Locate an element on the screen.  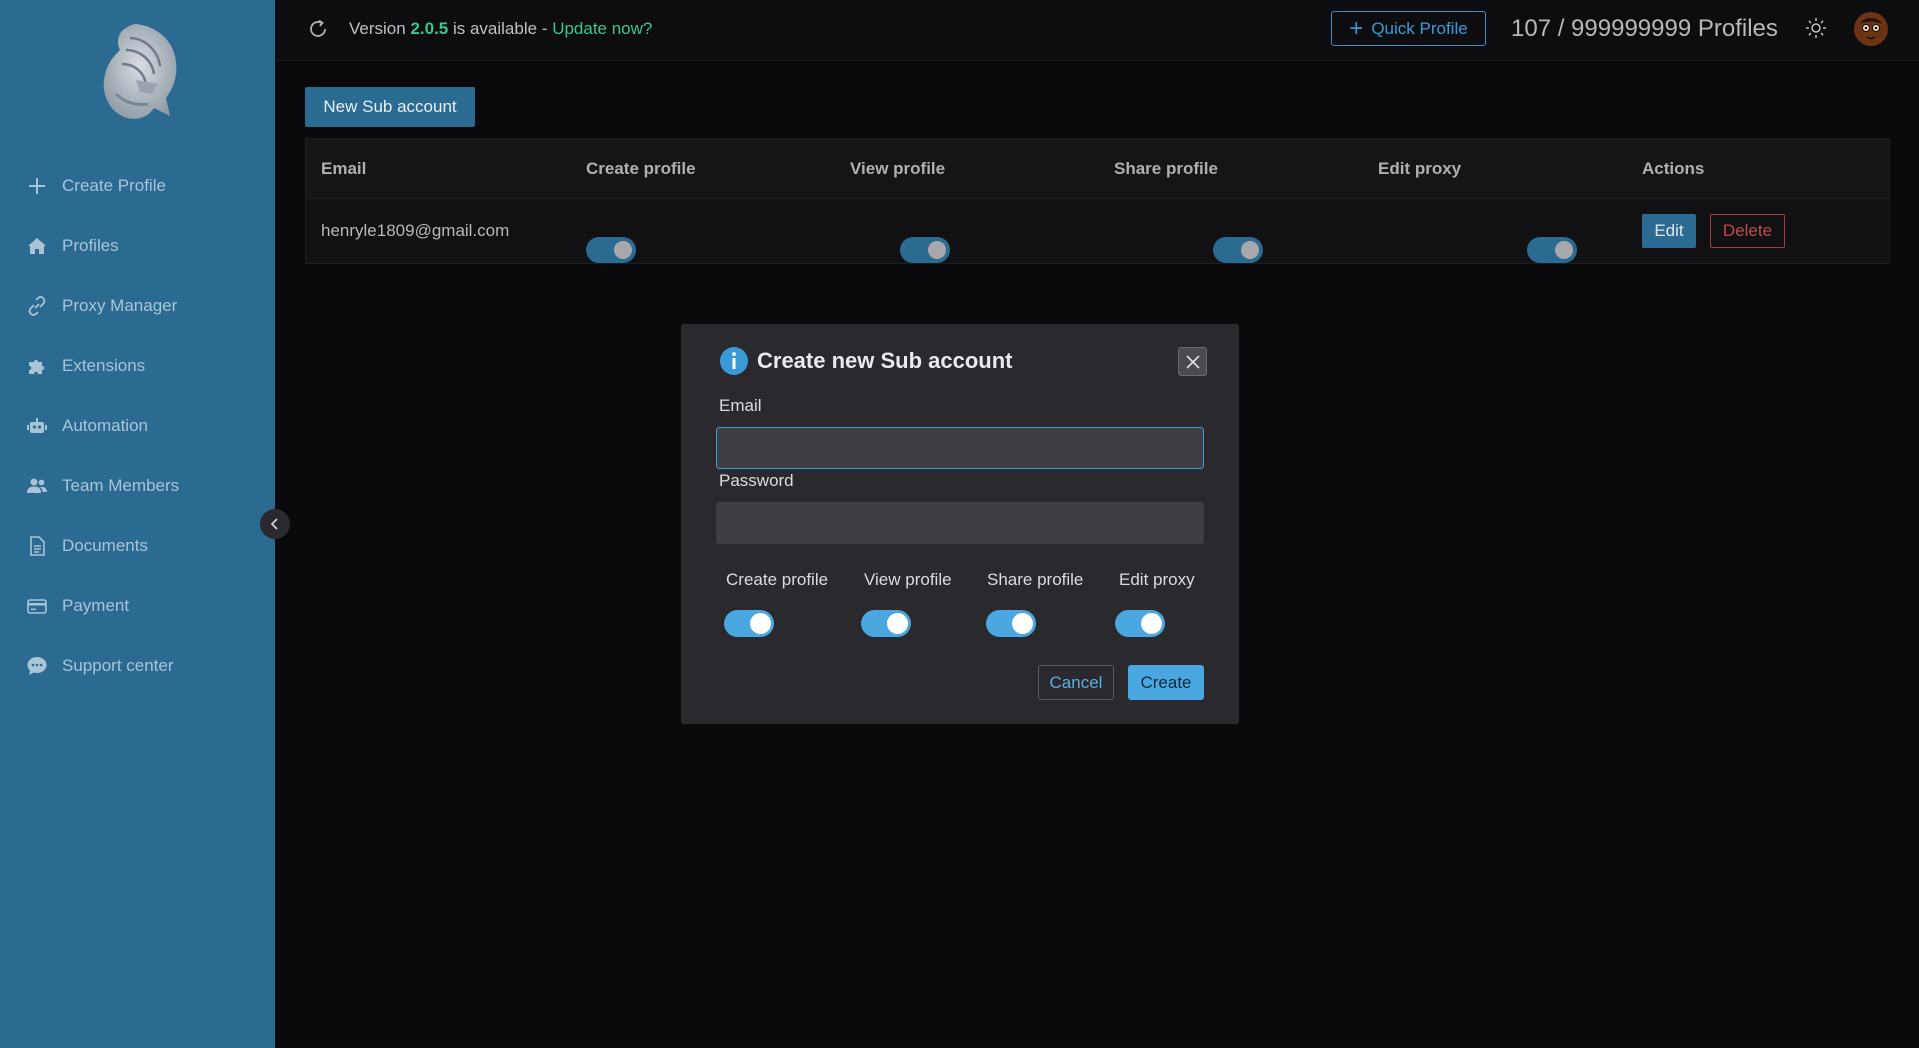
sidebar-item-team-members: Team Members is located at coordinates (137, 486).